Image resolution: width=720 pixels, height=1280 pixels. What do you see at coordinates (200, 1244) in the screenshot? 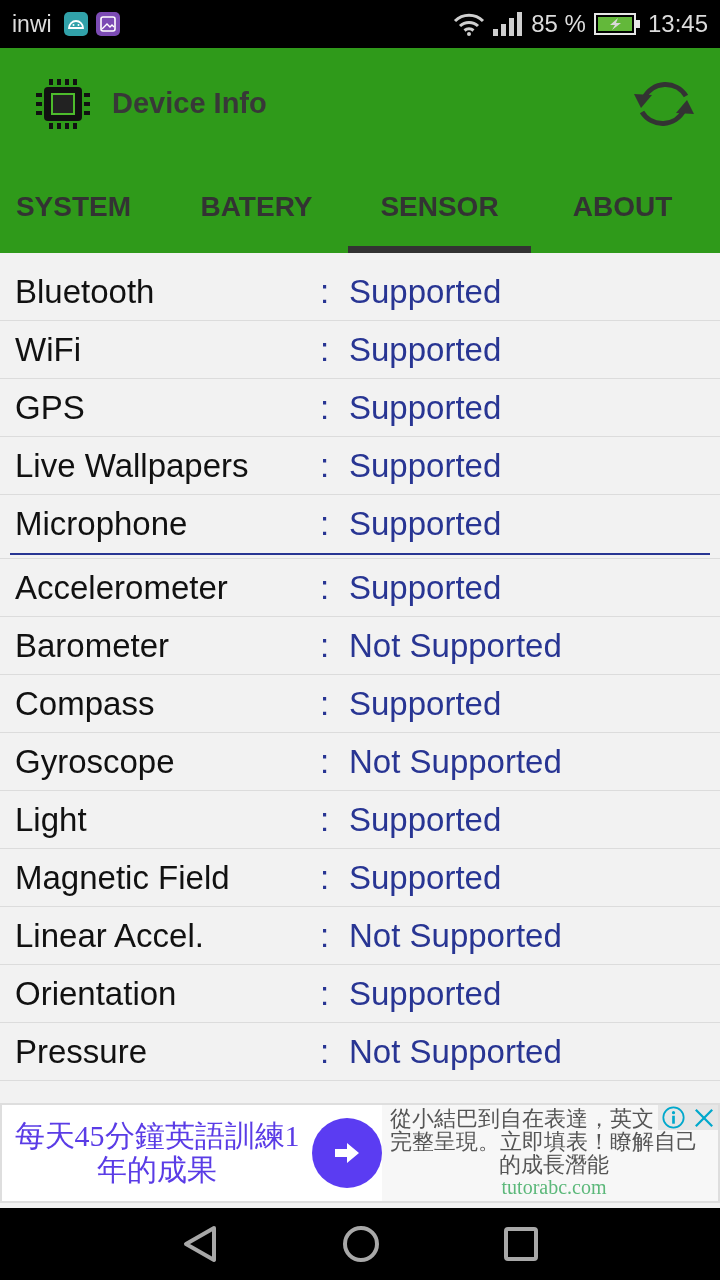
I see `back-icon` at bounding box center [200, 1244].